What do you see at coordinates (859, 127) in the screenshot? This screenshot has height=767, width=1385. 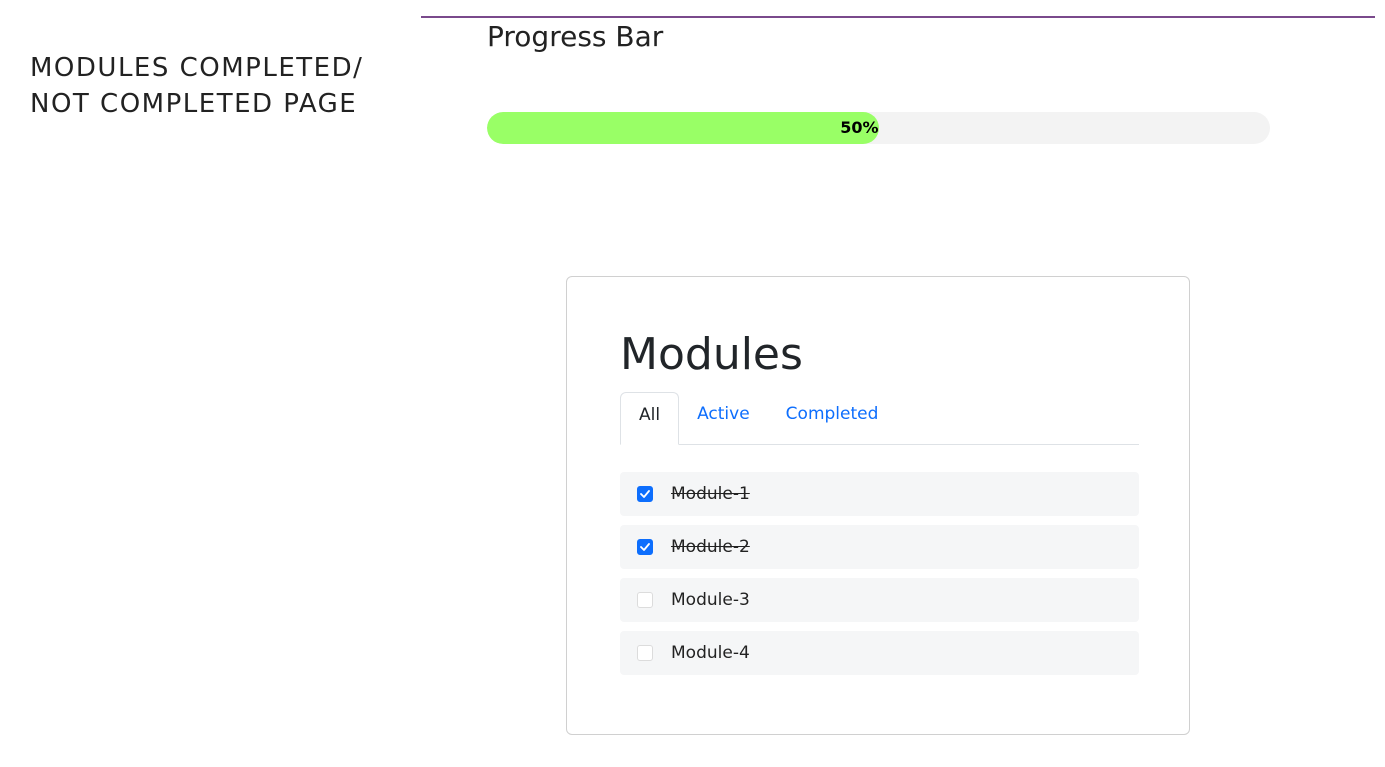 I see `progress-percent-label: 50%` at bounding box center [859, 127].